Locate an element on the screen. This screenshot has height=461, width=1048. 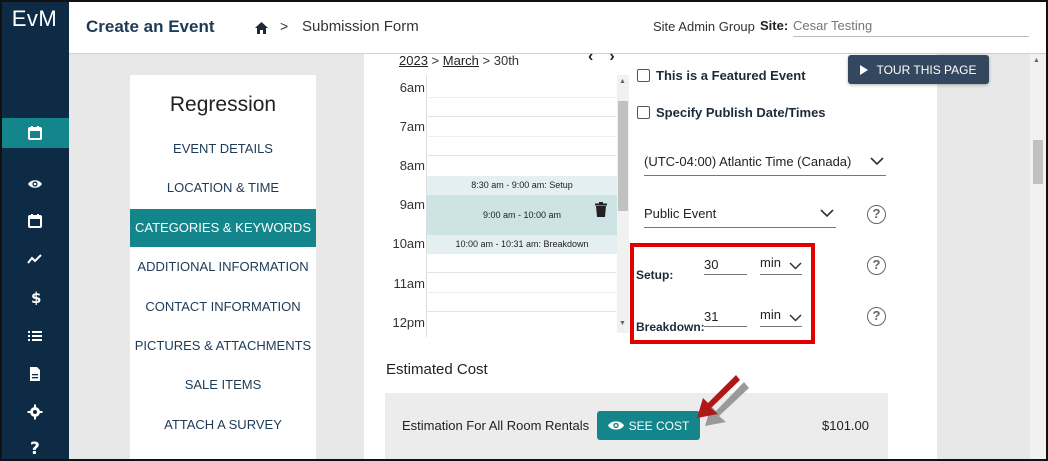
calendar-breadcrumb: 2023 > March > 30th is located at coordinates (459, 60).